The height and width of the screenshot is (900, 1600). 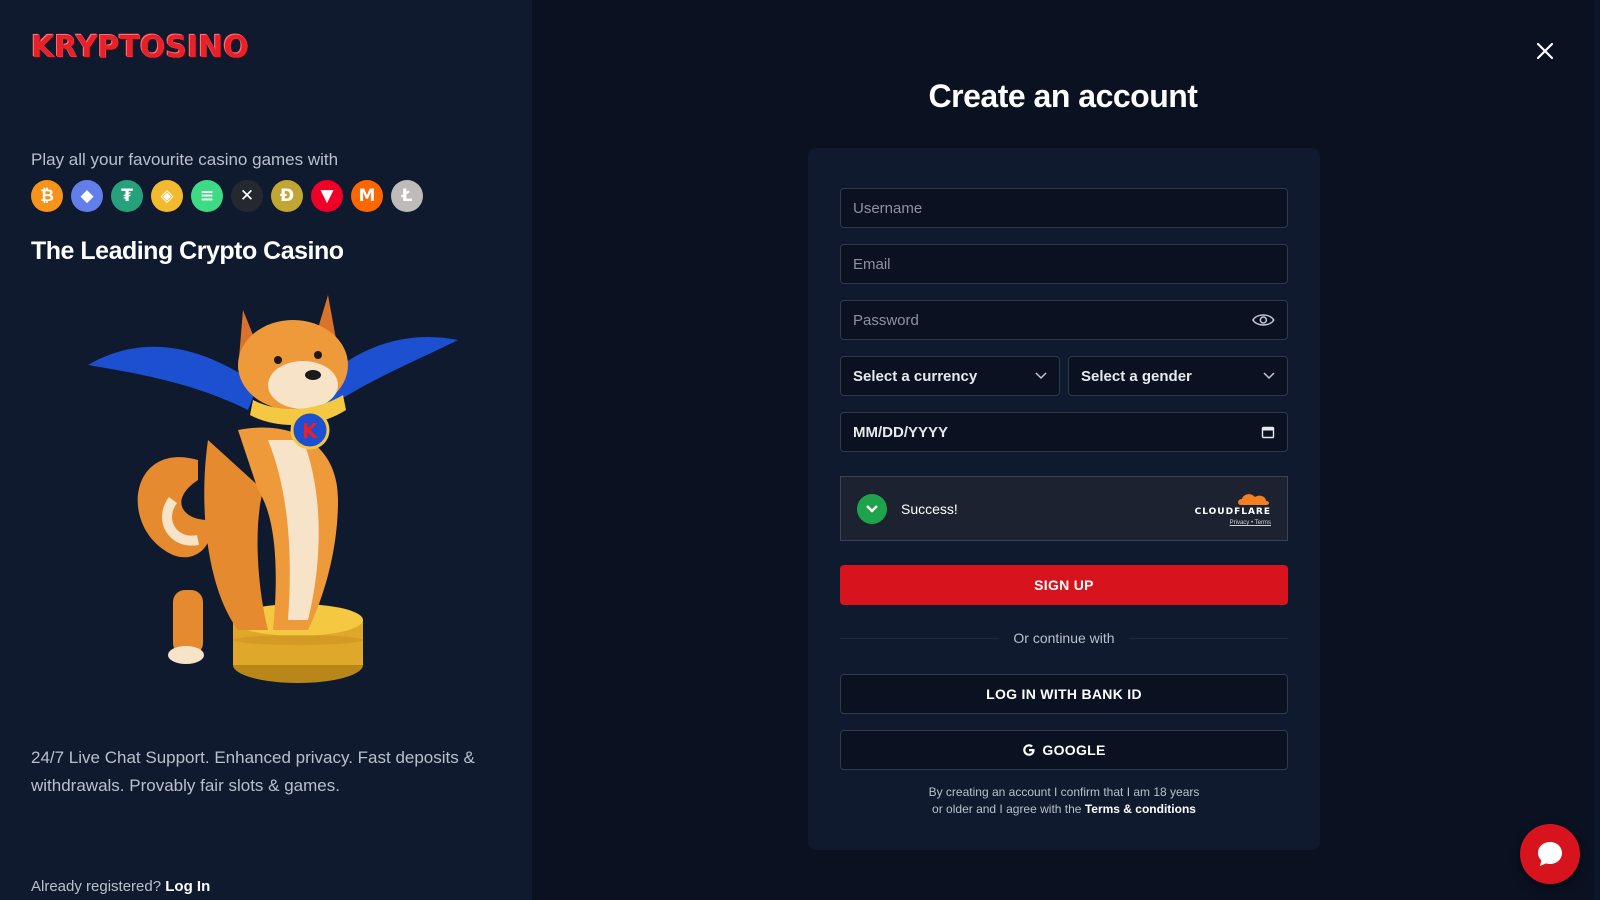 I want to click on already-registered: Already registered? Log In, so click(x=120, y=886).